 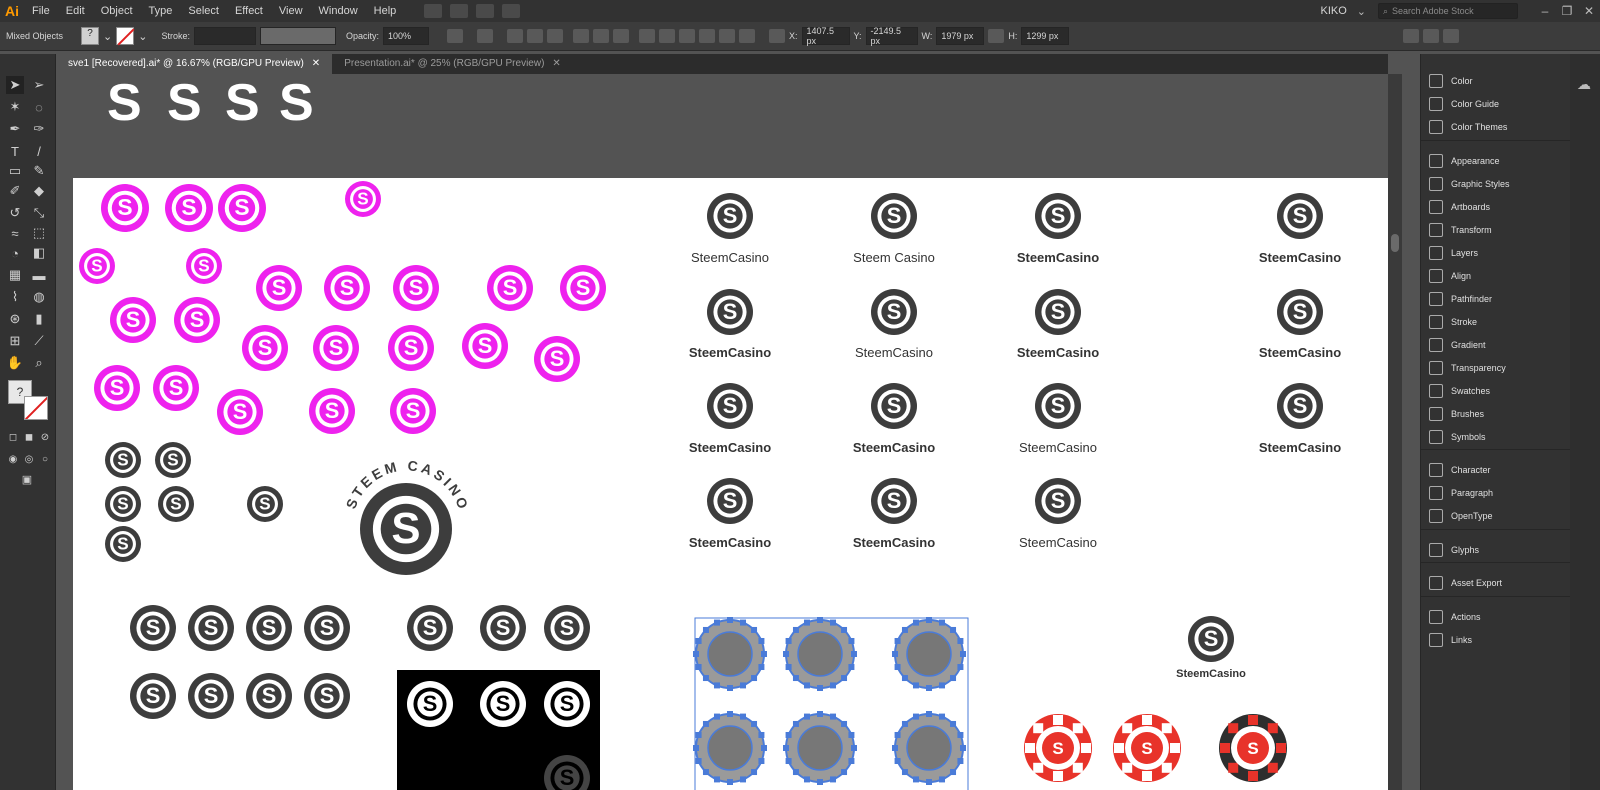 I want to click on zoom-tool-icon: ⌕, so click(x=39, y=363).